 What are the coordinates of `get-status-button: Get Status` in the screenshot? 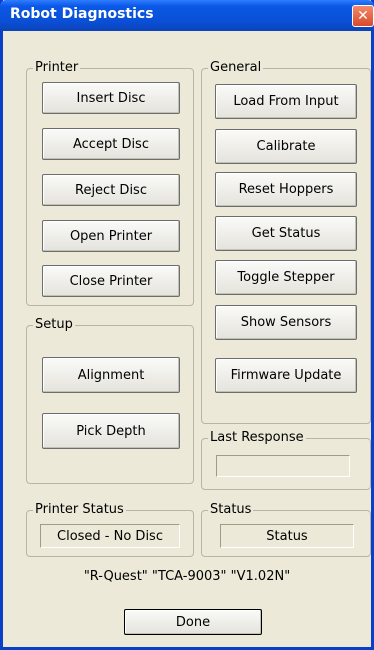 It's located at (286, 233).